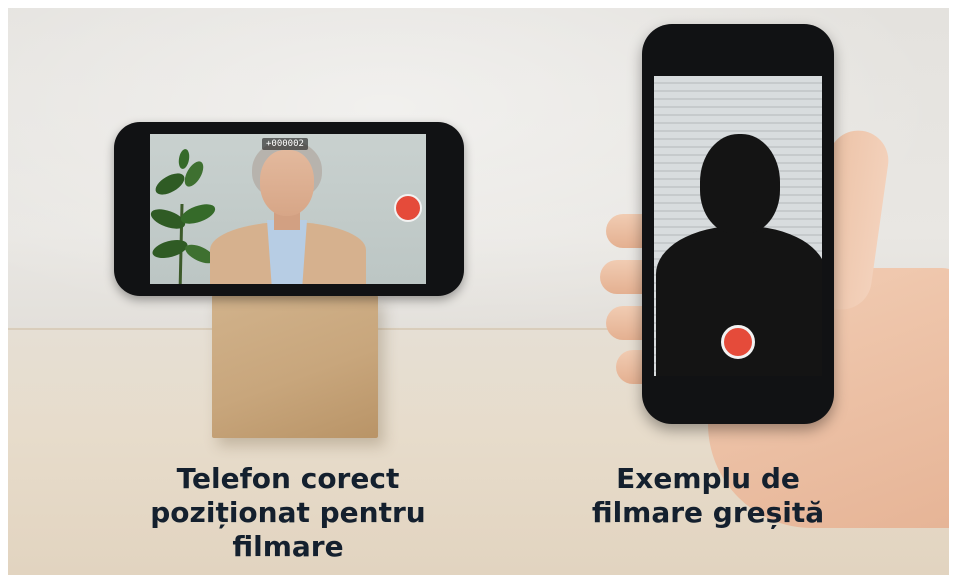 The image size is (955, 583). I want to click on caption-correct: Telefon corect poziționat pentru filmare, so click(288, 512).